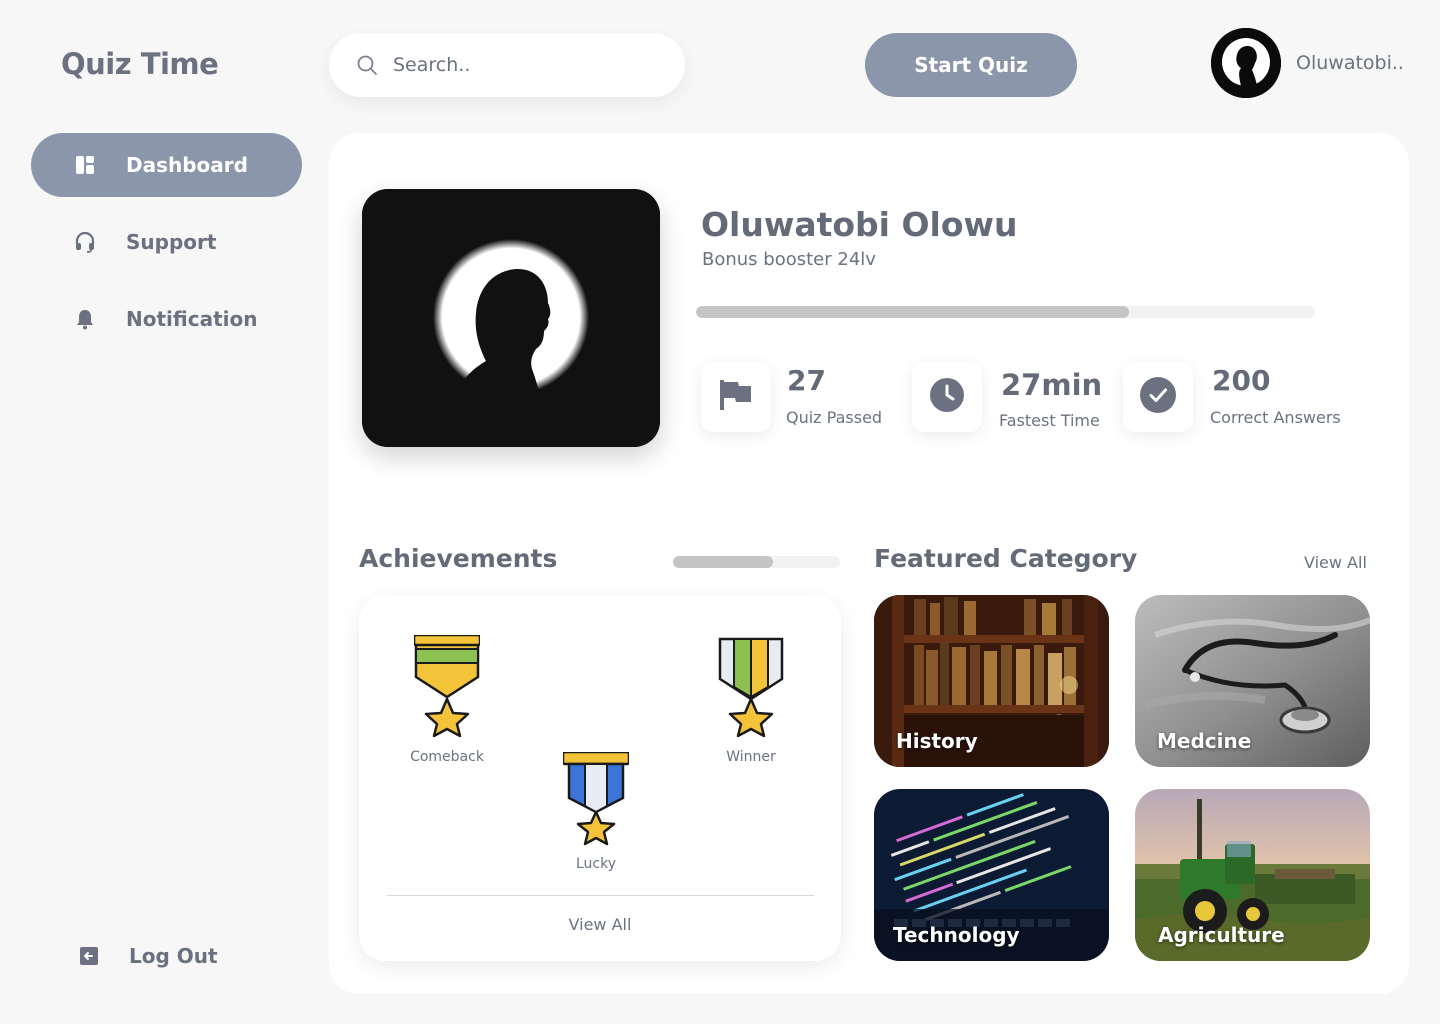 The width and height of the screenshot is (1440, 1024). What do you see at coordinates (991, 681) in the screenshot?
I see `category-card-history: History` at bounding box center [991, 681].